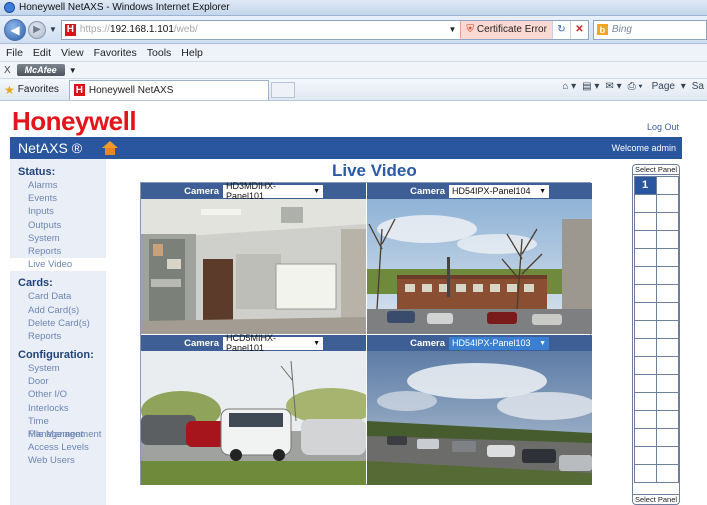 Image resolution: width=707 pixels, height=505 pixels. What do you see at coordinates (58, 185) in the screenshot?
I see `sidebar-item-alarms: Alarms` at bounding box center [58, 185].